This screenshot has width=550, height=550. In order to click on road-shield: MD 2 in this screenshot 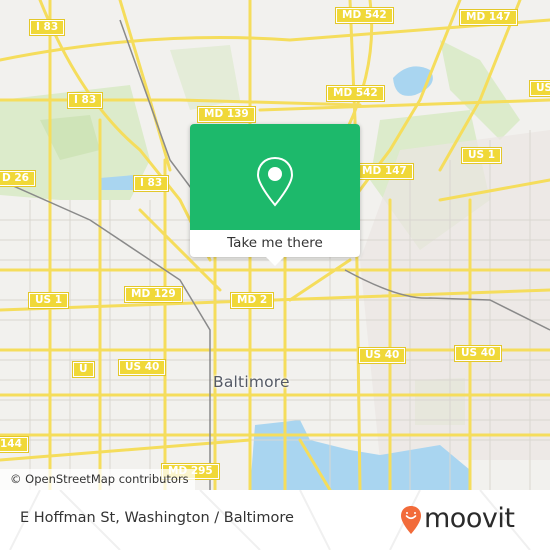, I will do `click(252, 300)`.